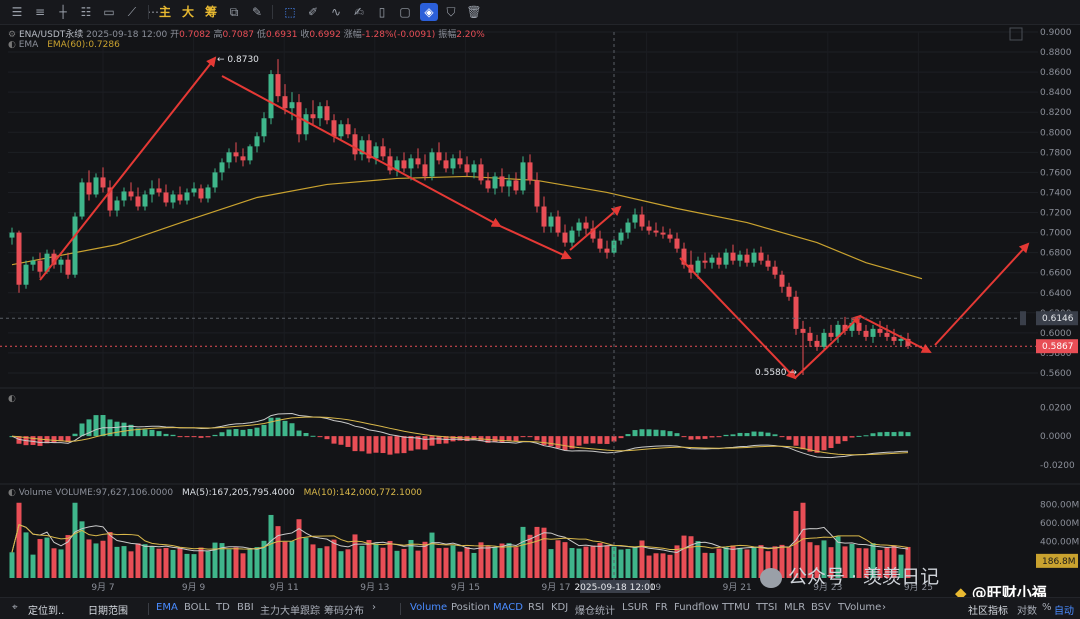 The width and height of the screenshot is (1080, 619). What do you see at coordinates (429, 12) in the screenshot?
I see `magnet-active-icon: ◈` at bounding box center [429, 12].